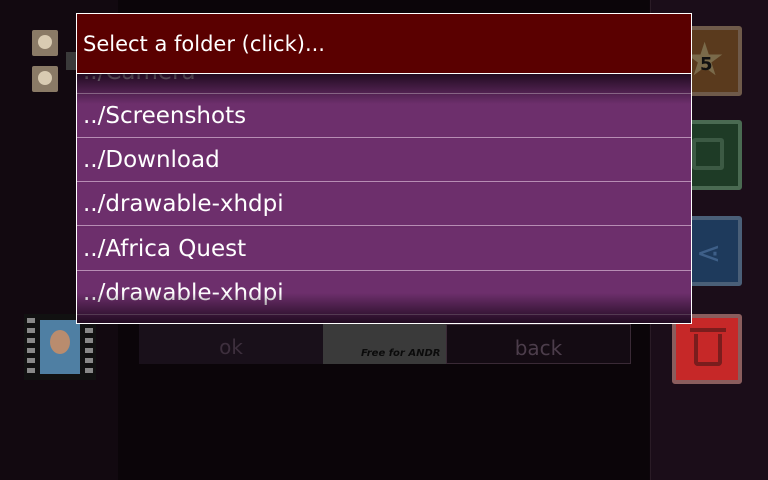 Image resolution: width=768 pixels, height=480 pixels. I want to click on trash-lid, so click(708, 330).